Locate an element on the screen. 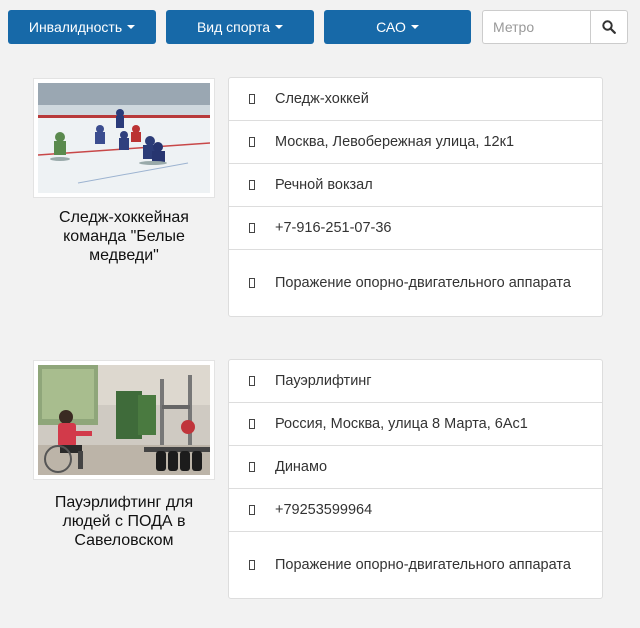 The height and width of the screenshot is (628, 640). metro-search is located at coordinates (555, 27).